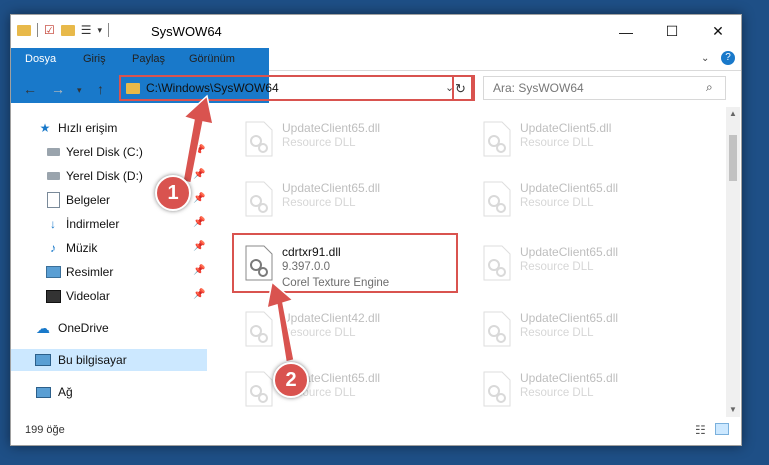 The height and width of the screenshot is (465, 769). What do you see at coordinates (291, 380) in the screenshot?
I see `callout-badge-2: 2` at bounding box center [291, 380].